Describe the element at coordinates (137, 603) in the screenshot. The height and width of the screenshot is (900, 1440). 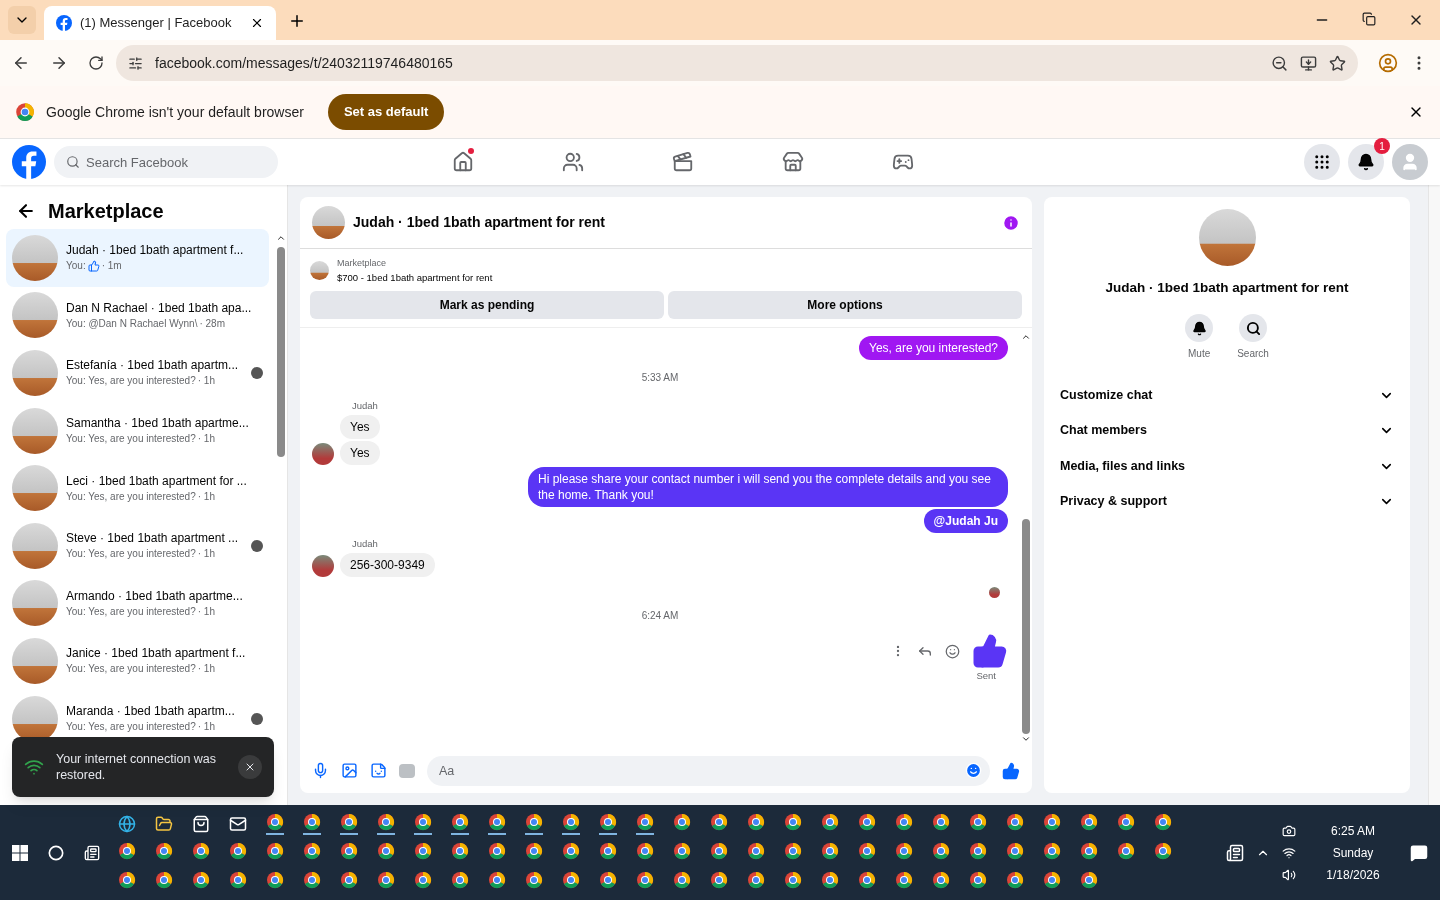
I see `conversation-item: Armando · 1bed 1bath apartme... You: Yes, are you interested? · 1h` at that location.